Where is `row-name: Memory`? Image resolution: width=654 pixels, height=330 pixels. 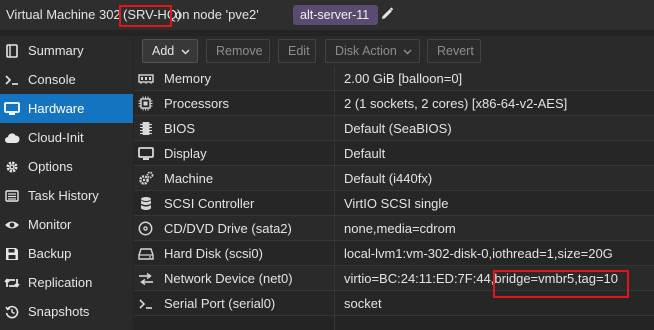
row-name: Memory is located at coordinates (187, 78).